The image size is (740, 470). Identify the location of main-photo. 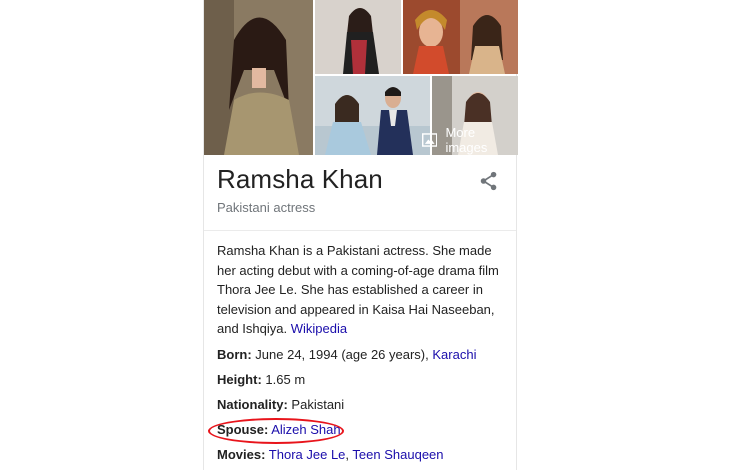
(258, 77).